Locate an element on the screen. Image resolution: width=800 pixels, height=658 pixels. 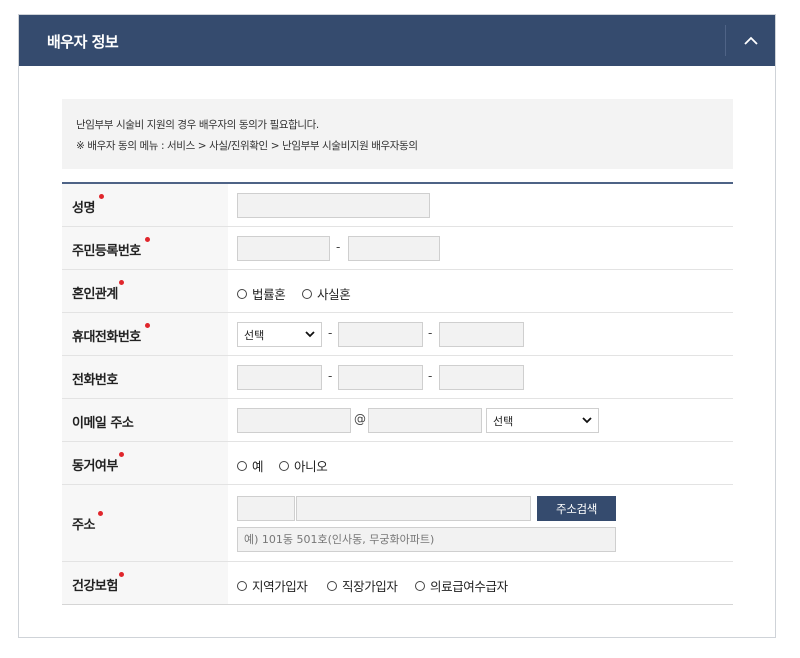
row-email: 이메일 주소 @ 선택 is located at coordinates (397, 420).